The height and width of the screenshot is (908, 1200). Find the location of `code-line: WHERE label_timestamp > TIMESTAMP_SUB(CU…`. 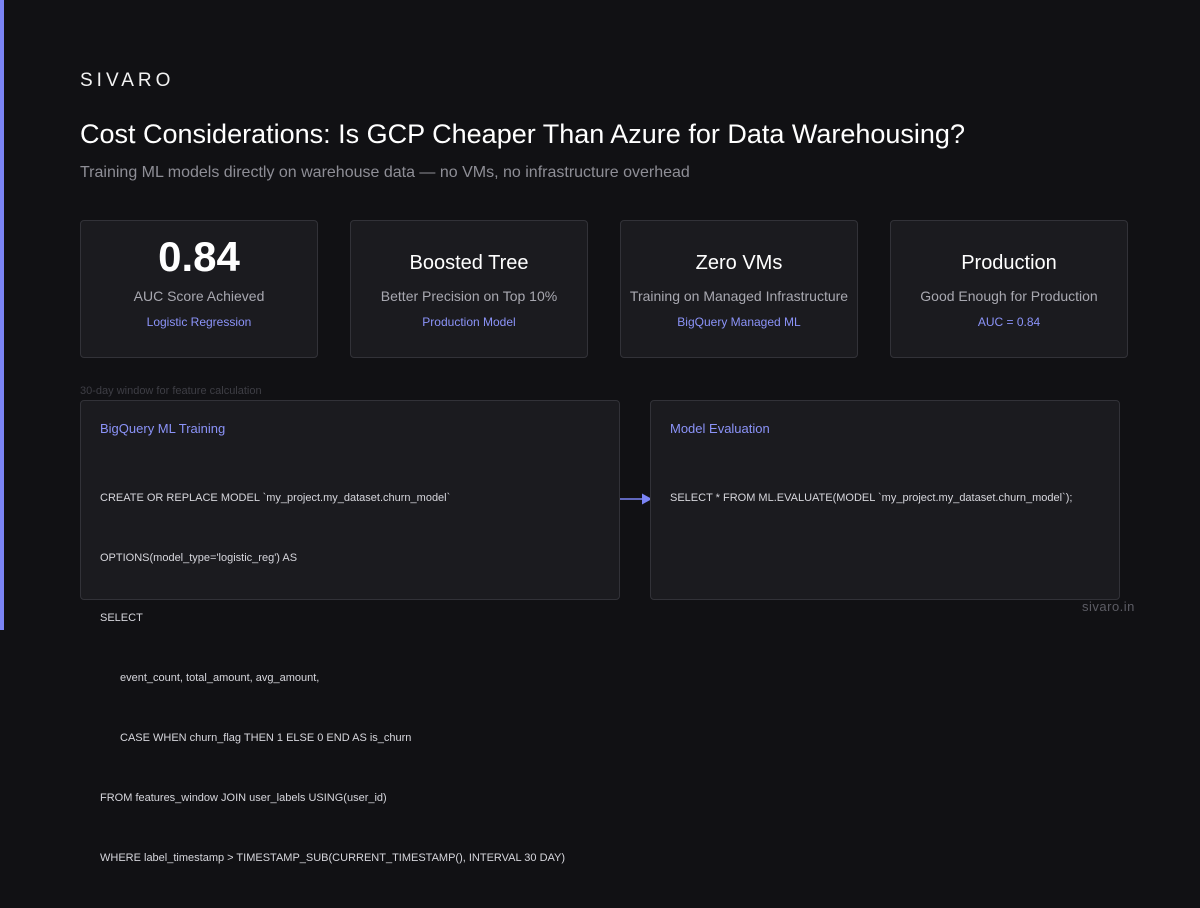

code-line: WHERE label_timestamp > TIMESTAMP_SUB(CU… is located at coordinates (333, 858).